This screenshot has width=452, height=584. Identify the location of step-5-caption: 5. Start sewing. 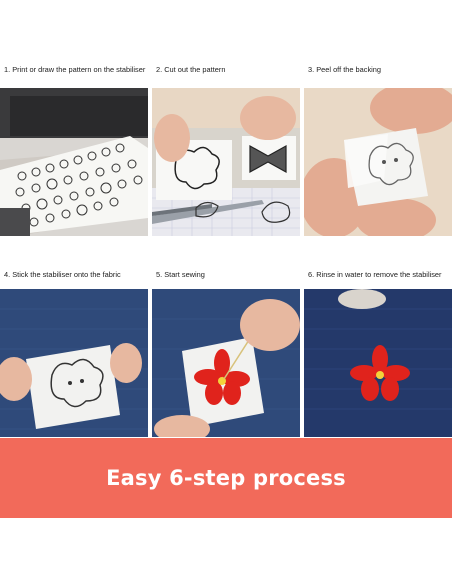
(180, 274).